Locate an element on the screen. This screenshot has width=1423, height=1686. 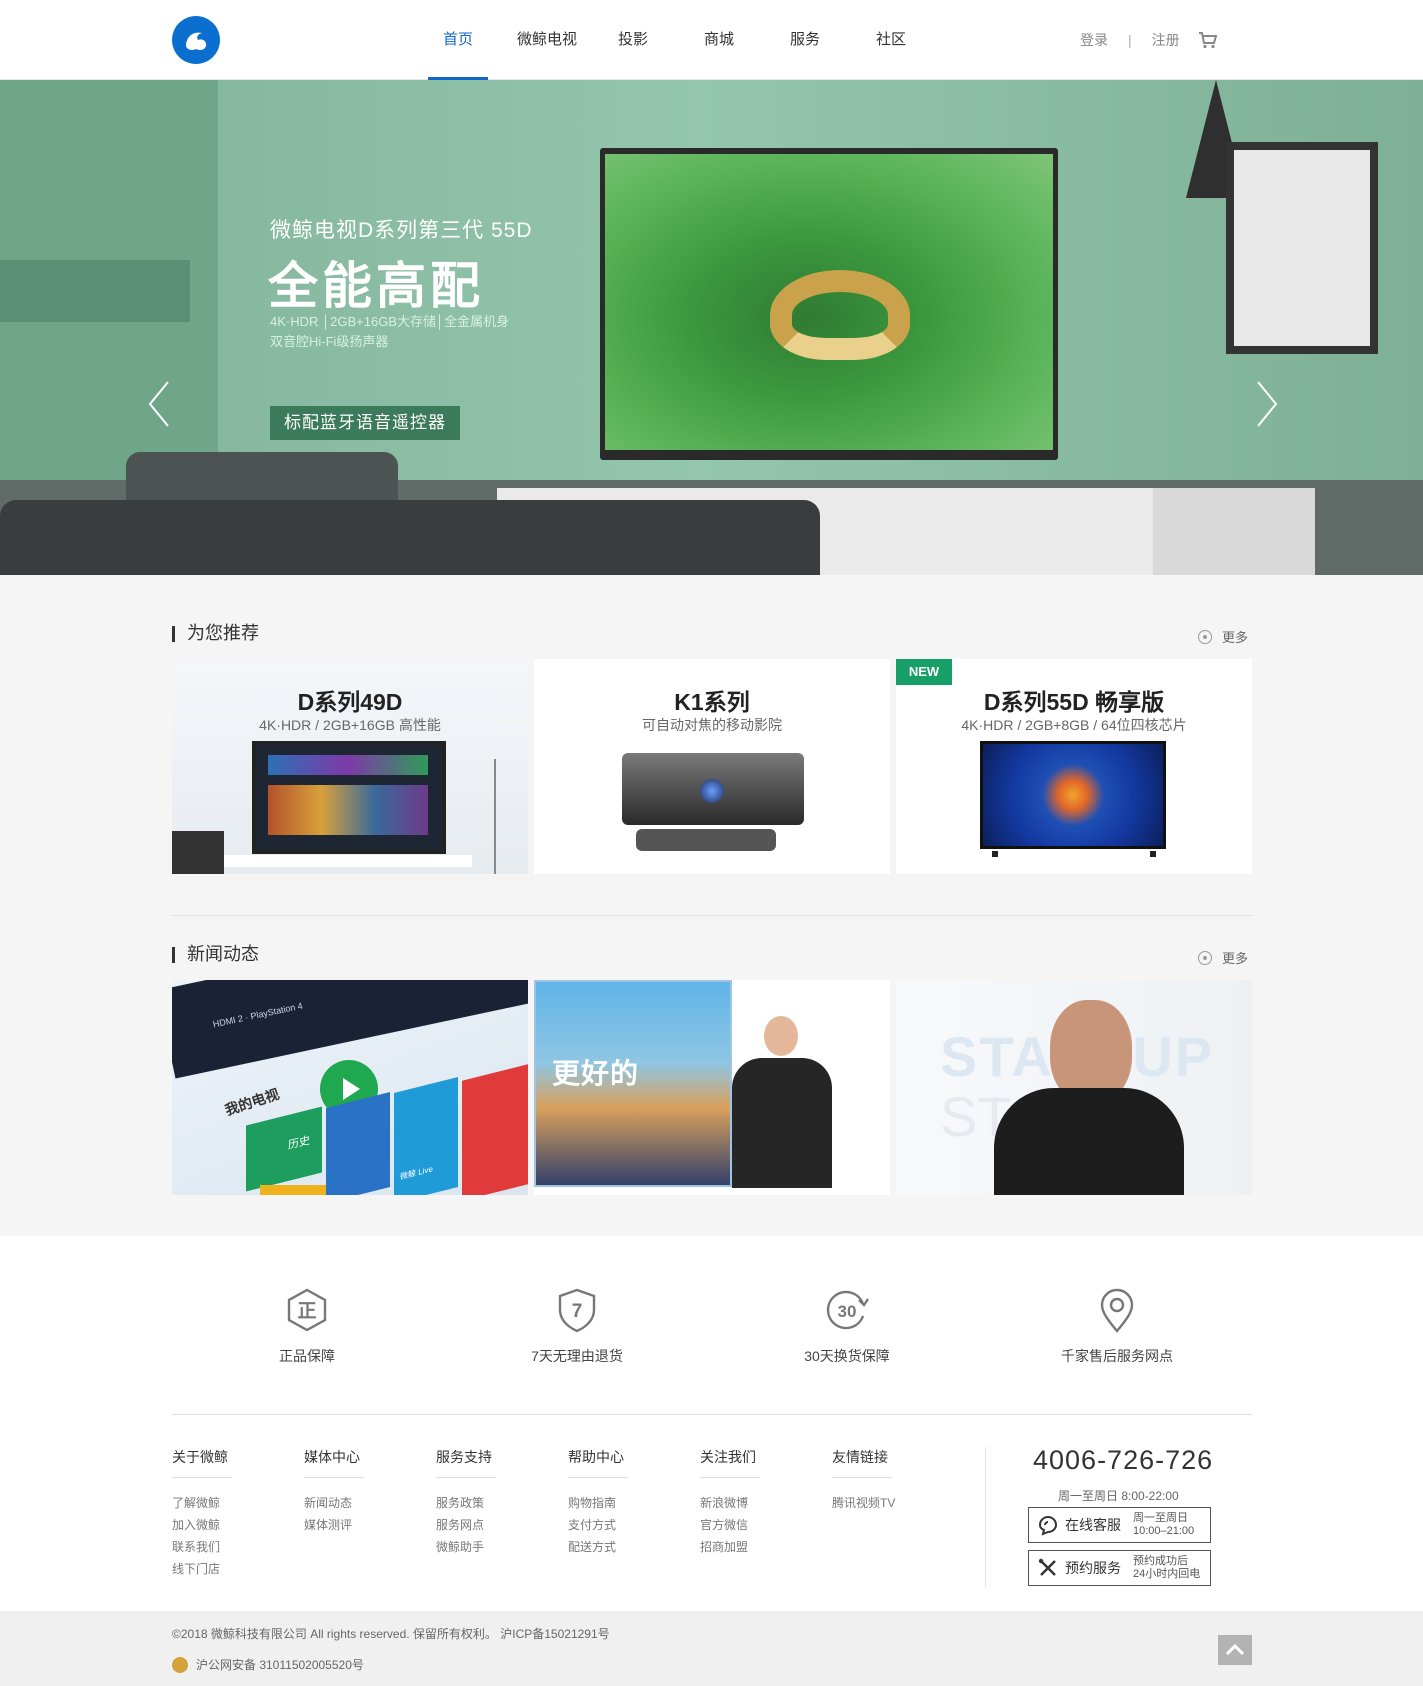
hero-title: 全能高配 is located at coordinates (376, 286).